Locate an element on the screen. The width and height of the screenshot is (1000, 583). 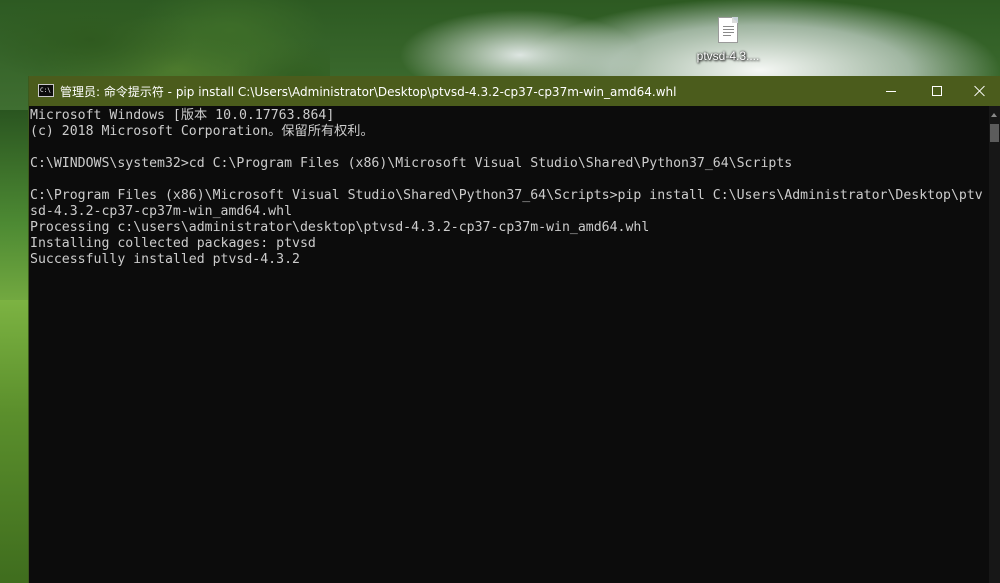
wallpaper-grass is located at coordinates (15, 441).